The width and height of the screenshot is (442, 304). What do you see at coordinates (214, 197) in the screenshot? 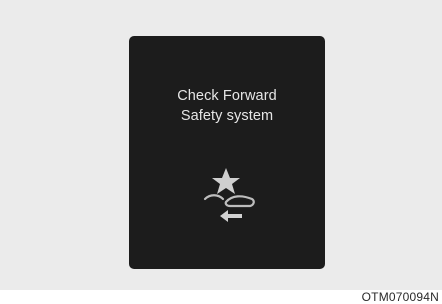
I see `vehicle-outline-left` at bounding box center [214, 197].